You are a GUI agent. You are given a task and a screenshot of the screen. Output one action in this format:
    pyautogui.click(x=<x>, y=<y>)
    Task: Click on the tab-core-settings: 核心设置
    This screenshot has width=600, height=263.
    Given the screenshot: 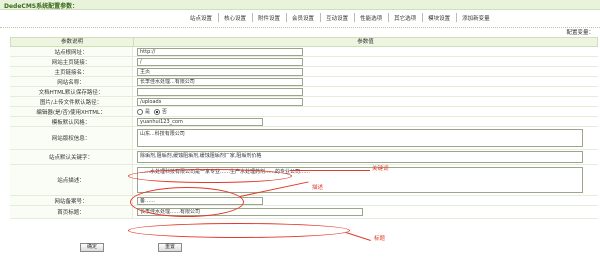 What is the action you would take?
    pyautogui.click(x=233, y=17)
    